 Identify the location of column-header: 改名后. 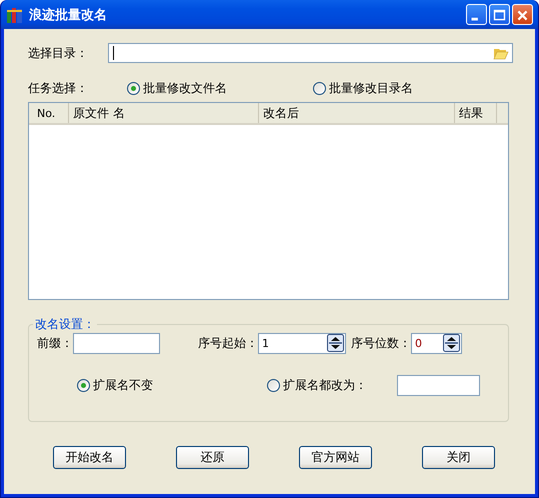
(357, 113).